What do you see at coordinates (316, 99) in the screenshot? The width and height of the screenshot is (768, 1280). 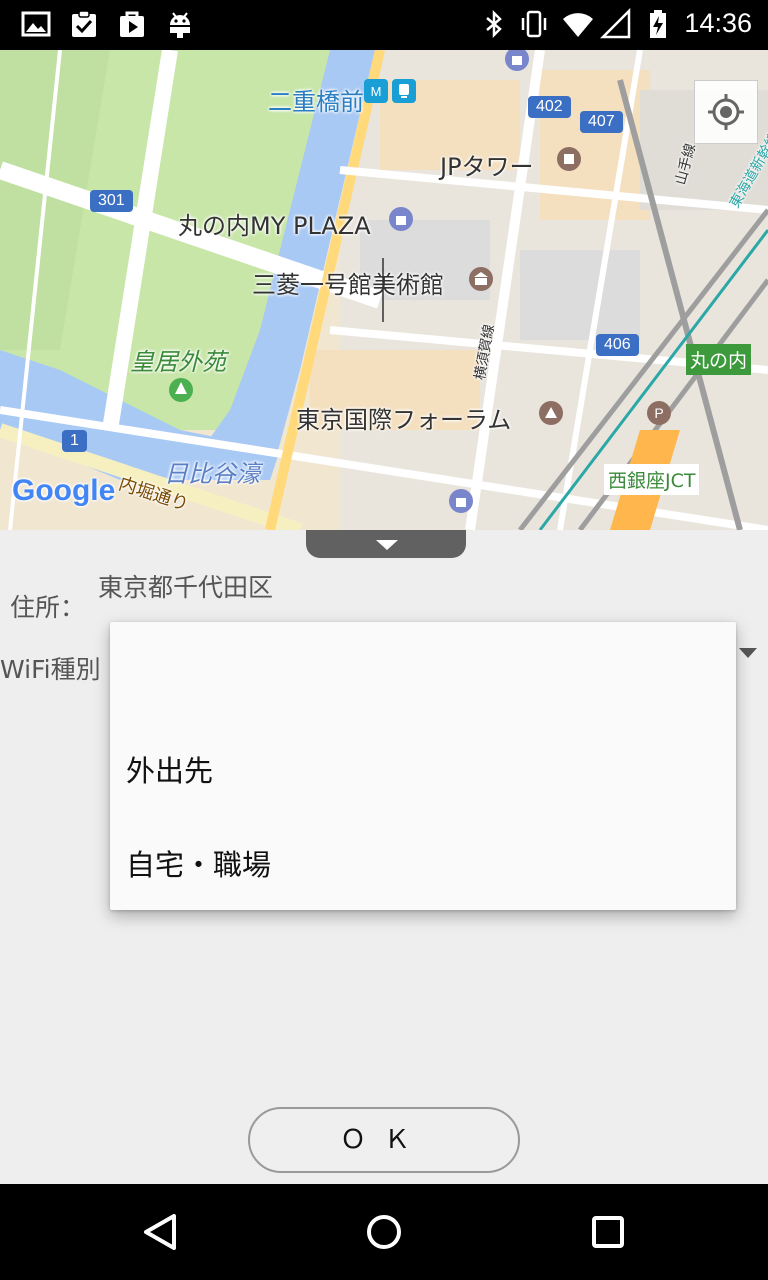 I see `map-label-nijubashimae: 二重橋前` at bounding box center [316, 99].